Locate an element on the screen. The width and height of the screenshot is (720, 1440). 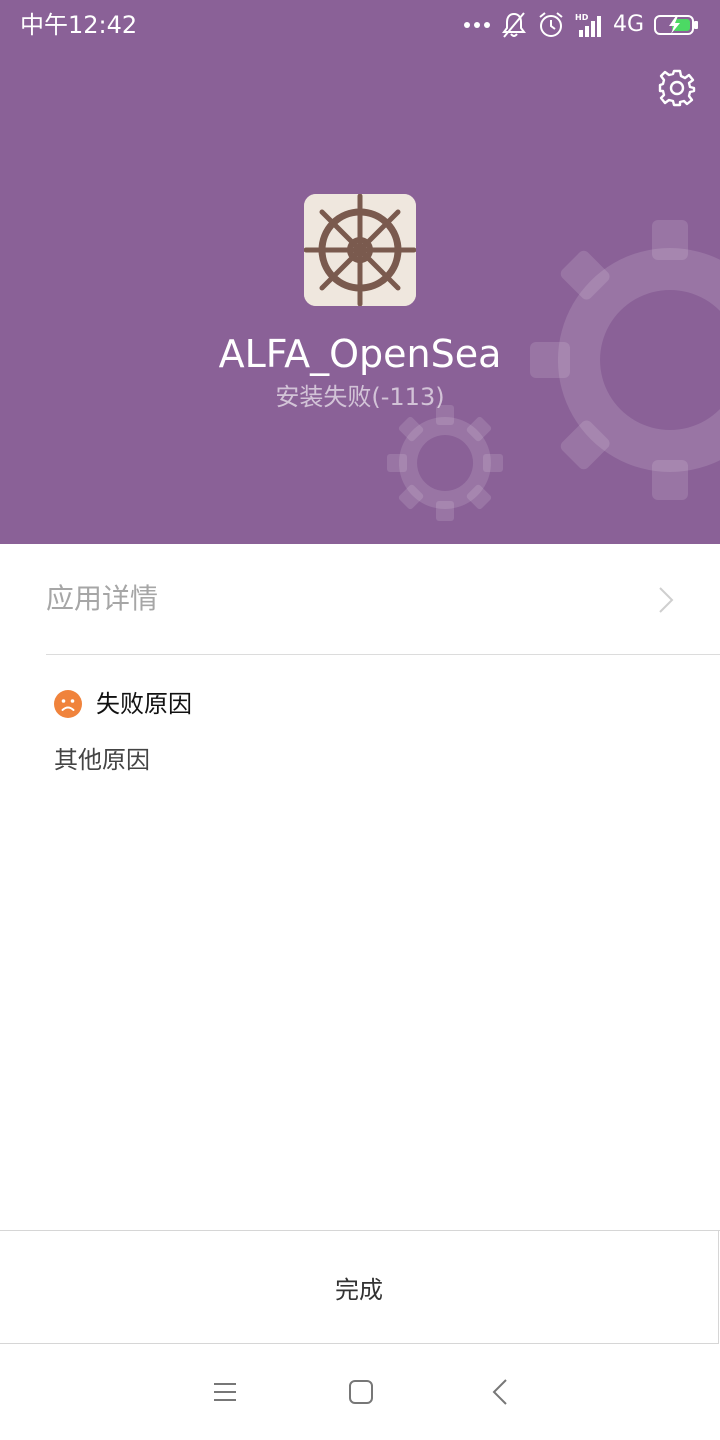
app-details-label: 应用详情 is located at coordinates (102, 598).